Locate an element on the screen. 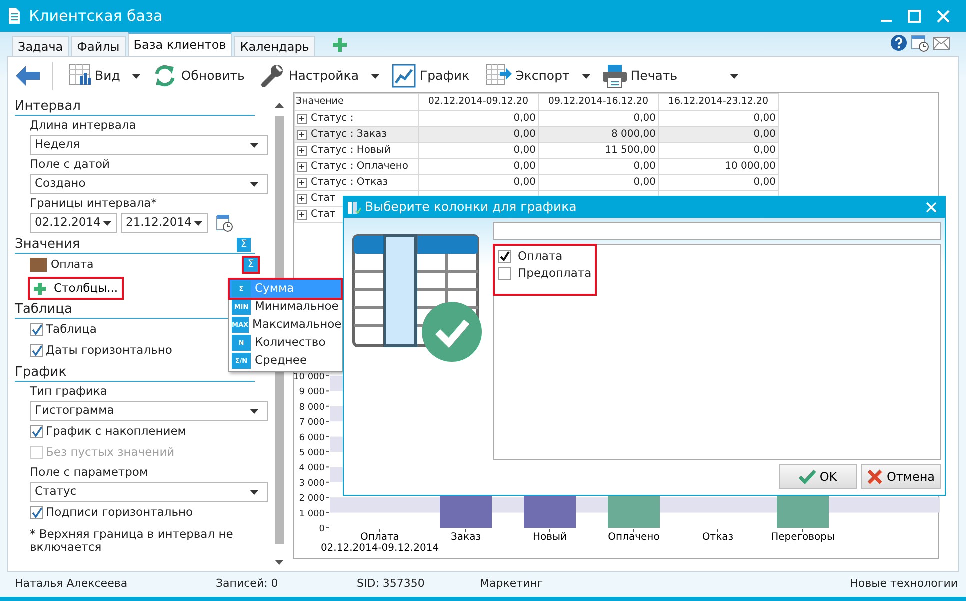 This screenshot has height=601, width=966. ok-button: OK is located at coordinates (818, 476).